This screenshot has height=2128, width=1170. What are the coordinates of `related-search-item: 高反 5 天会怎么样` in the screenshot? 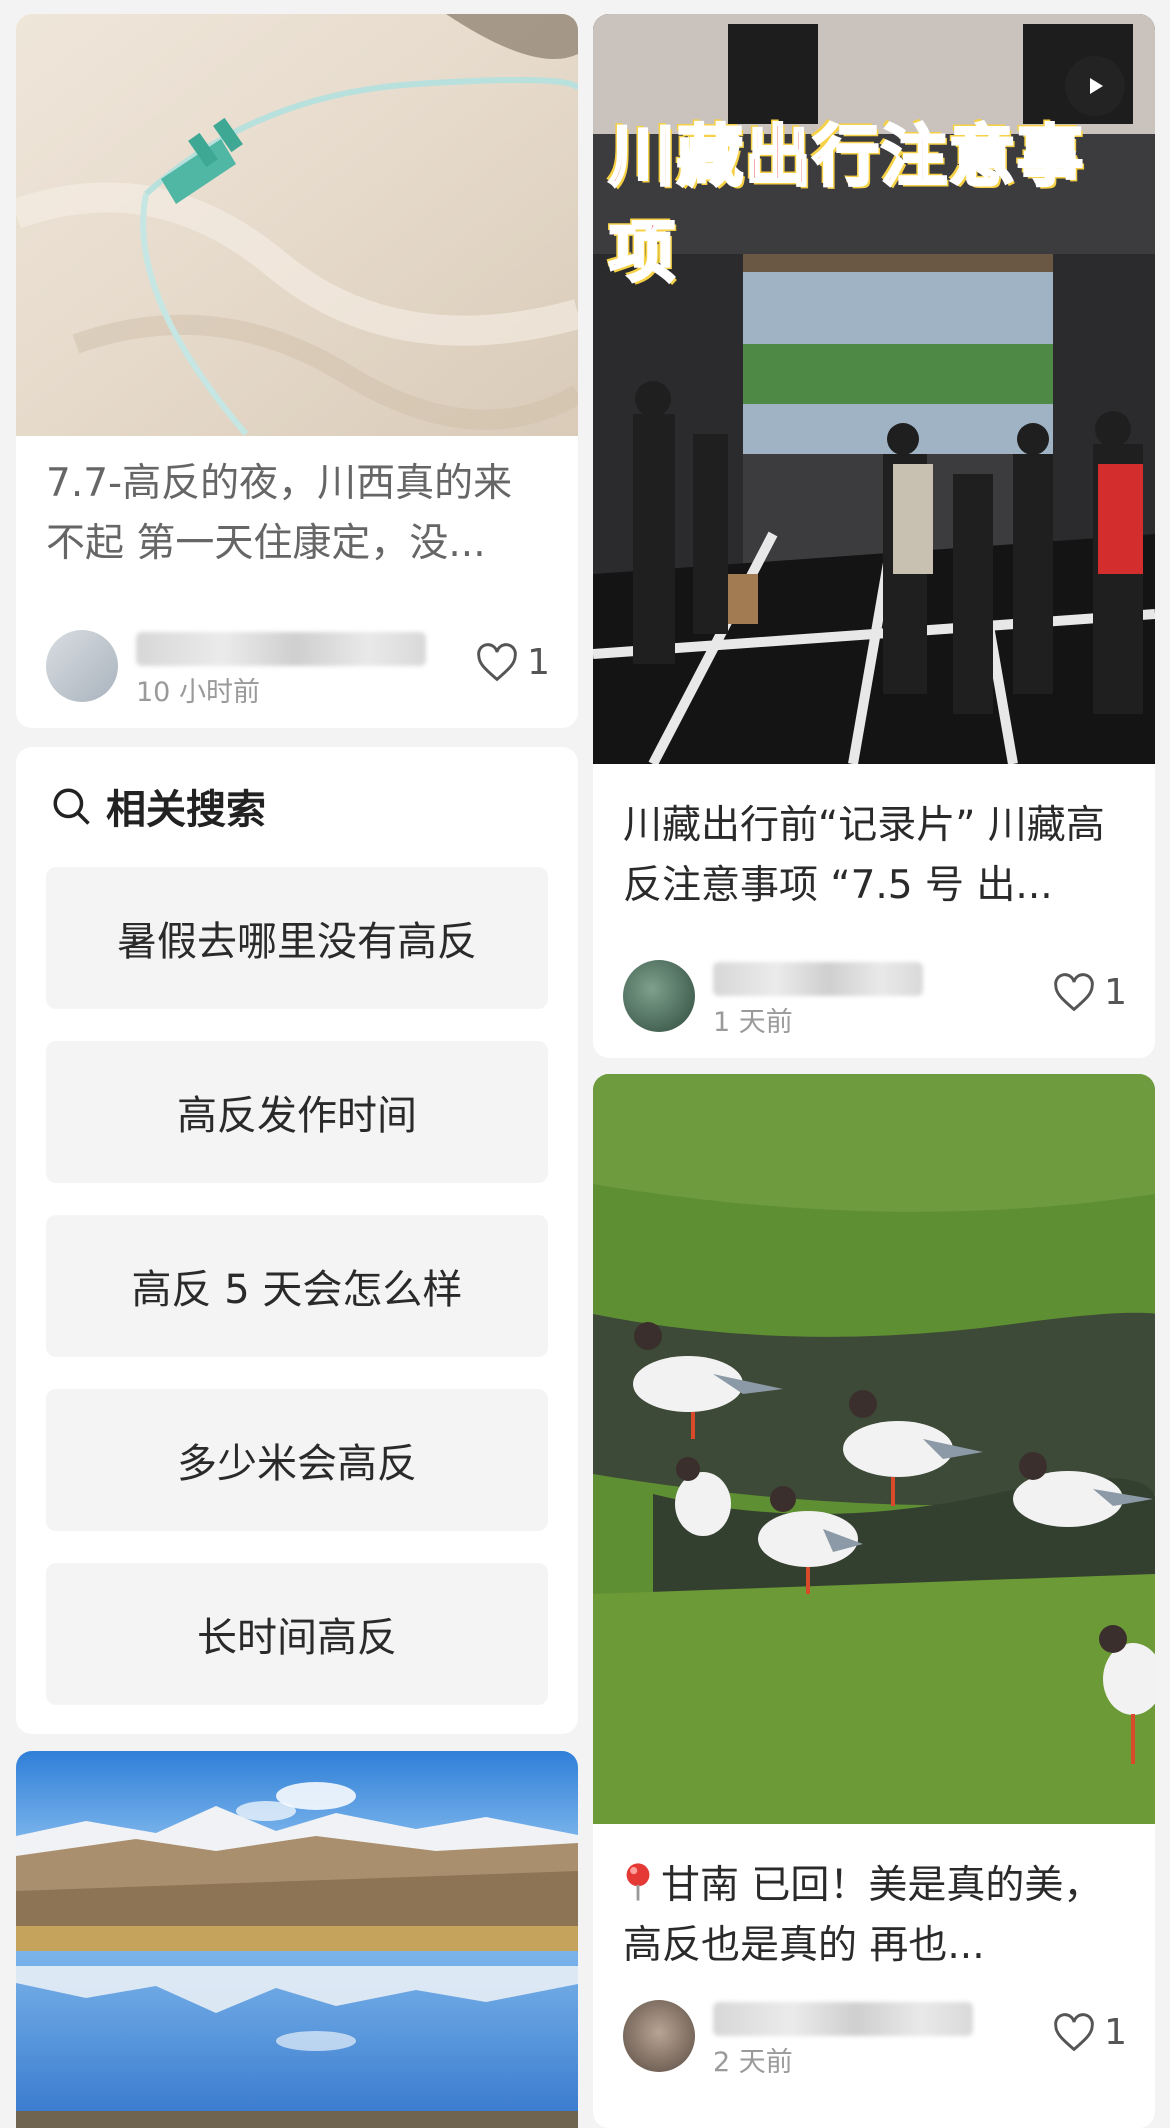 It's located at (297, 1286).